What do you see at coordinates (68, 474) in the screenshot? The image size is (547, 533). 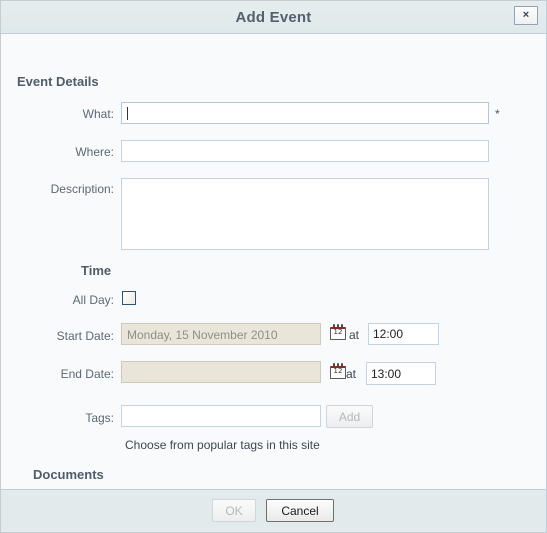 I see `section-heading-documents: Documents` at bounding box center [68, 474].